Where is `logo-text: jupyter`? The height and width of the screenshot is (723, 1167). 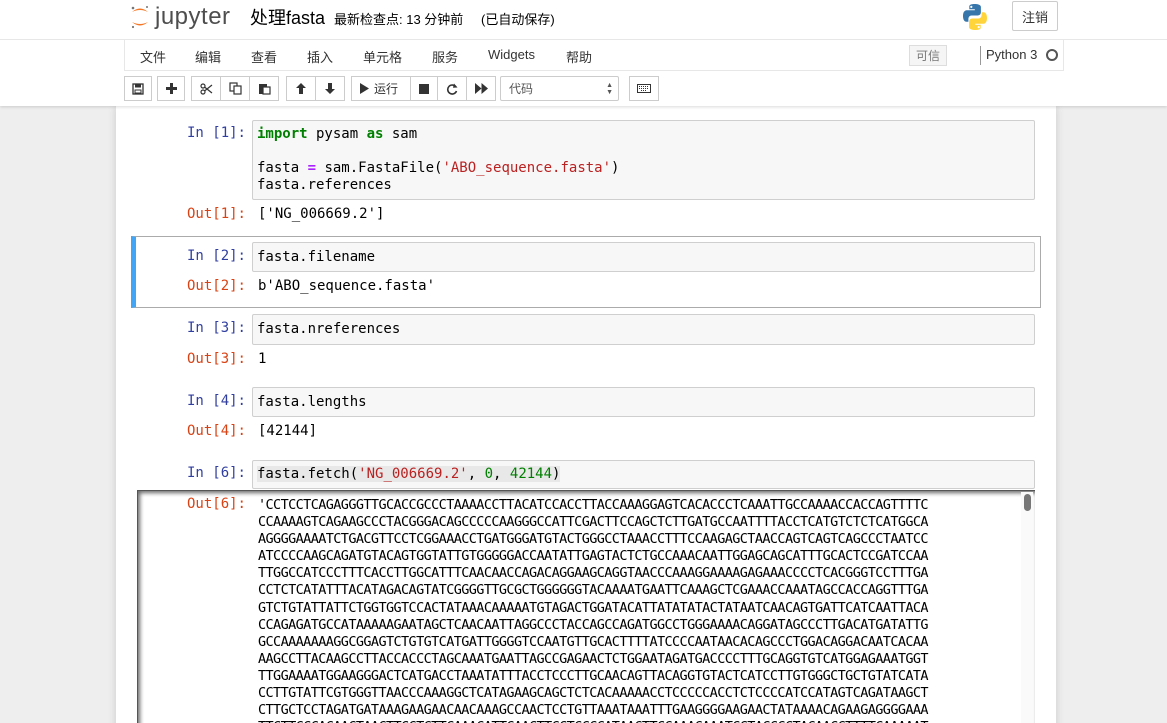
logo-text: jupyter is located at coordinates (193, 16).